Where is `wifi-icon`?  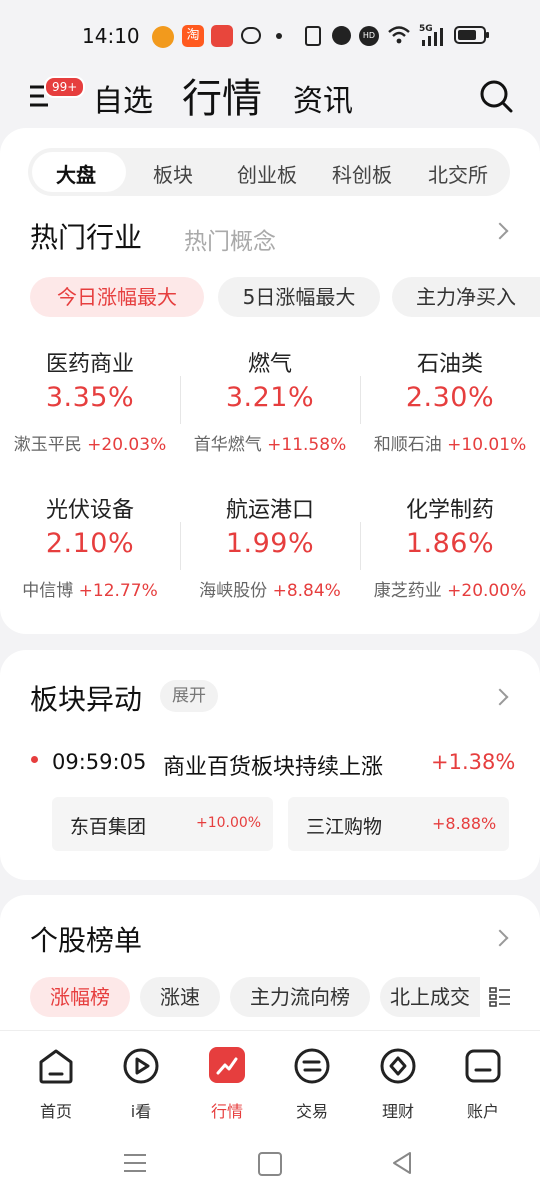
wifi-icon is located at coordinates (399, 35).